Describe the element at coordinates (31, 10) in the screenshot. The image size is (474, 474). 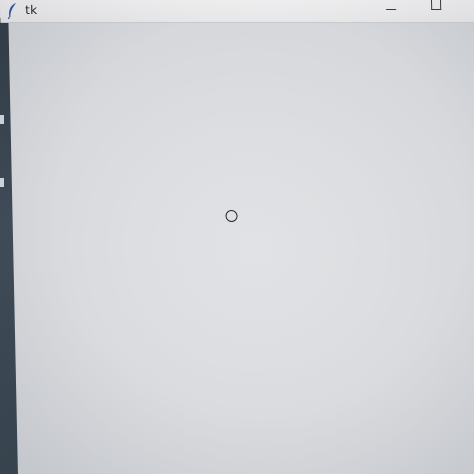
I see `window-title: tk` at that location.